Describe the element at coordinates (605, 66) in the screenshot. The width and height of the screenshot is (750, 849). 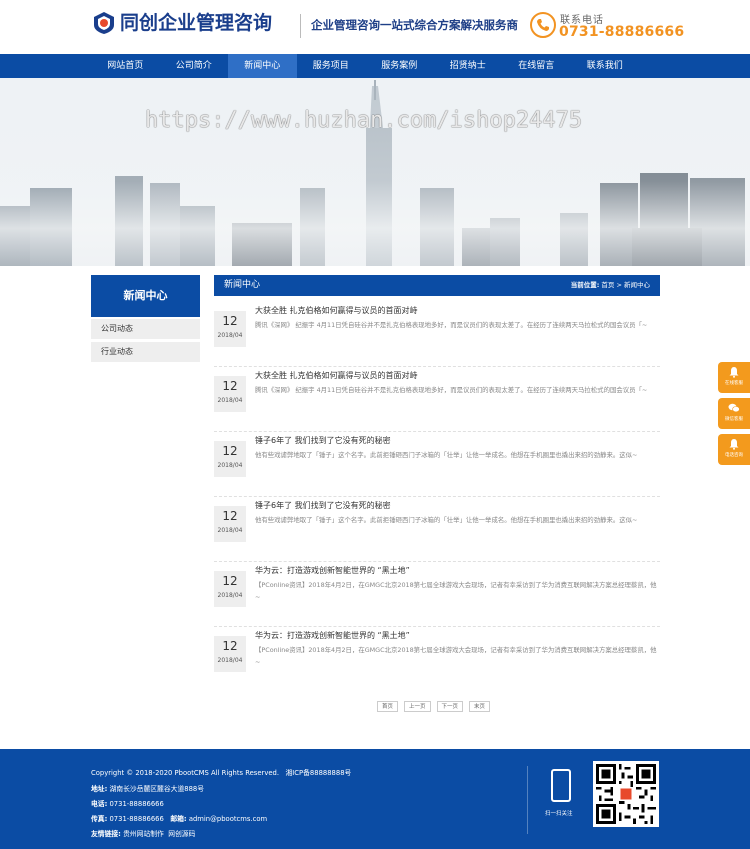
I see `nav-item-contact: 联系我们` at that location.